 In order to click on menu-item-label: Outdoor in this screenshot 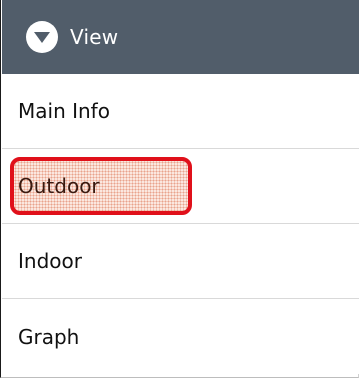, I will do `click(59, 186)`.